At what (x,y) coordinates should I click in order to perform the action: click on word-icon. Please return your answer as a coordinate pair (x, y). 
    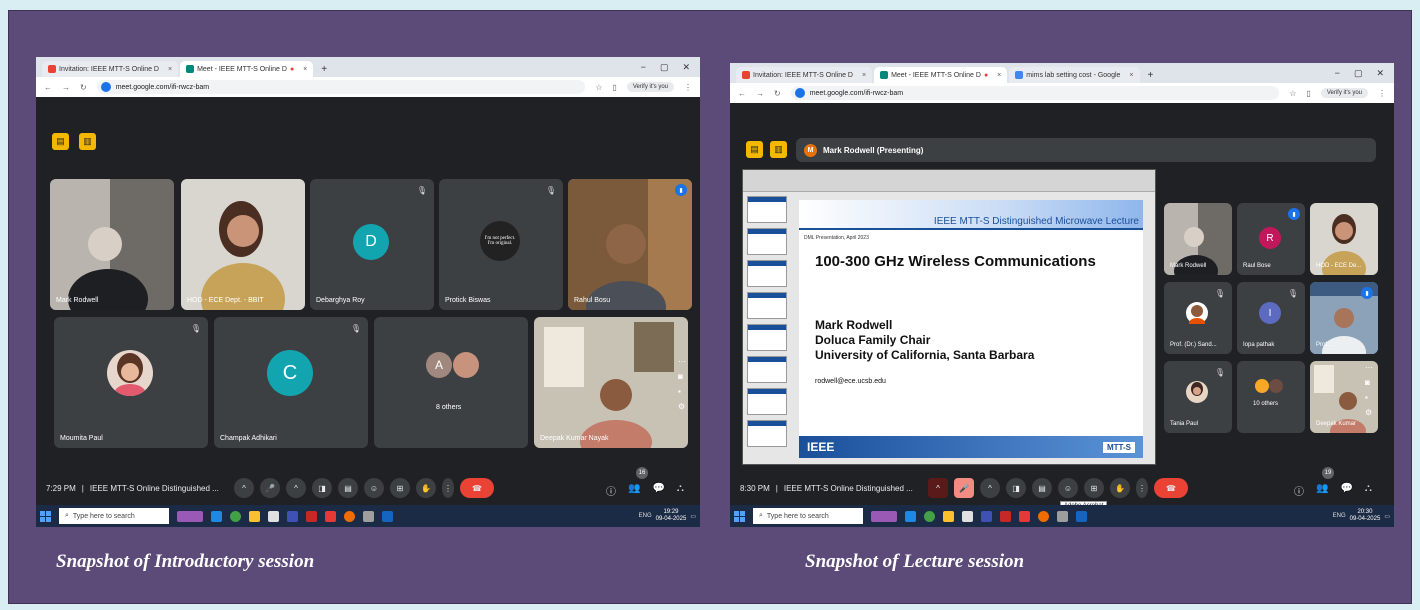
    Looking at the image, I should click on (387, 516).